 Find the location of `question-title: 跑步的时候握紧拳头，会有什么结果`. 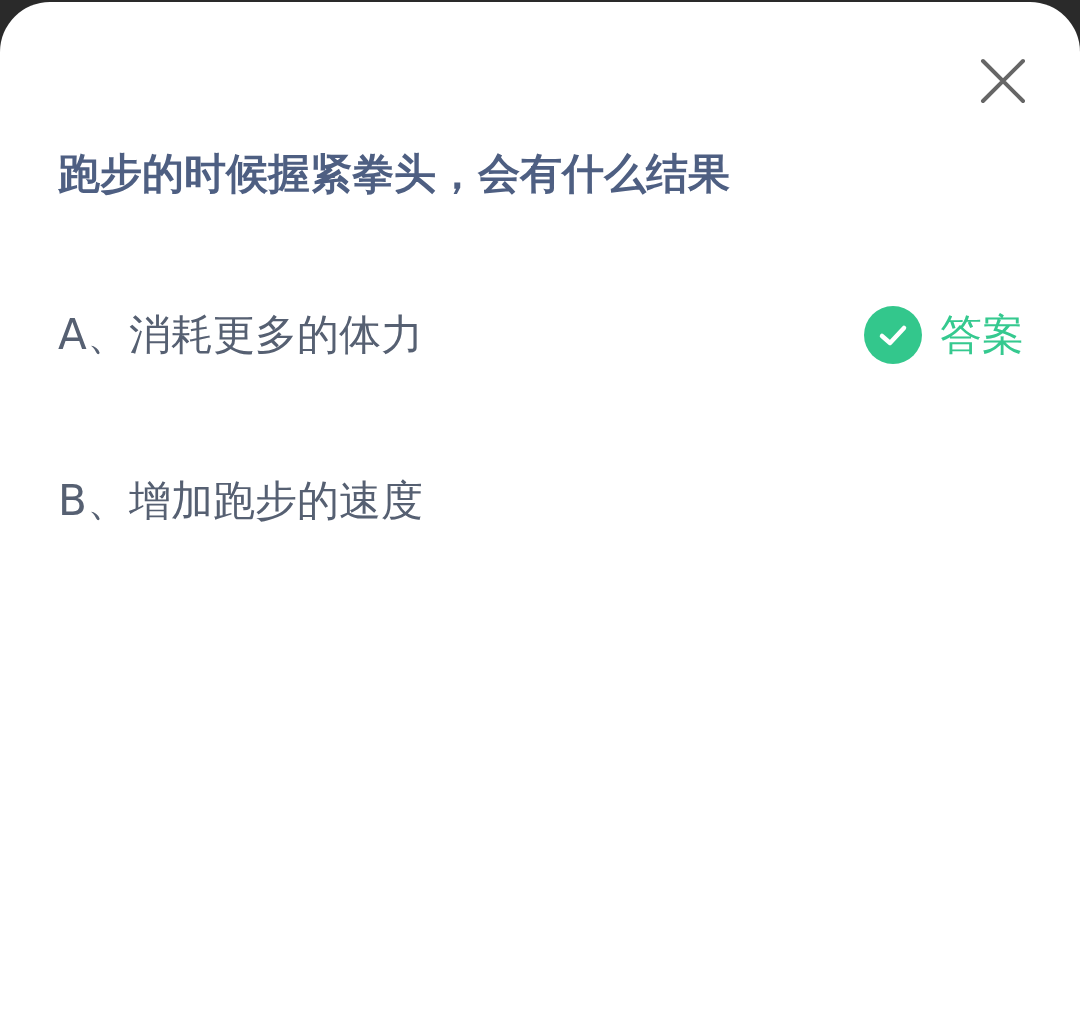

question-title: 跑步的时候握紧拳头，会有什么结果 is located at coordinates (394, 174).